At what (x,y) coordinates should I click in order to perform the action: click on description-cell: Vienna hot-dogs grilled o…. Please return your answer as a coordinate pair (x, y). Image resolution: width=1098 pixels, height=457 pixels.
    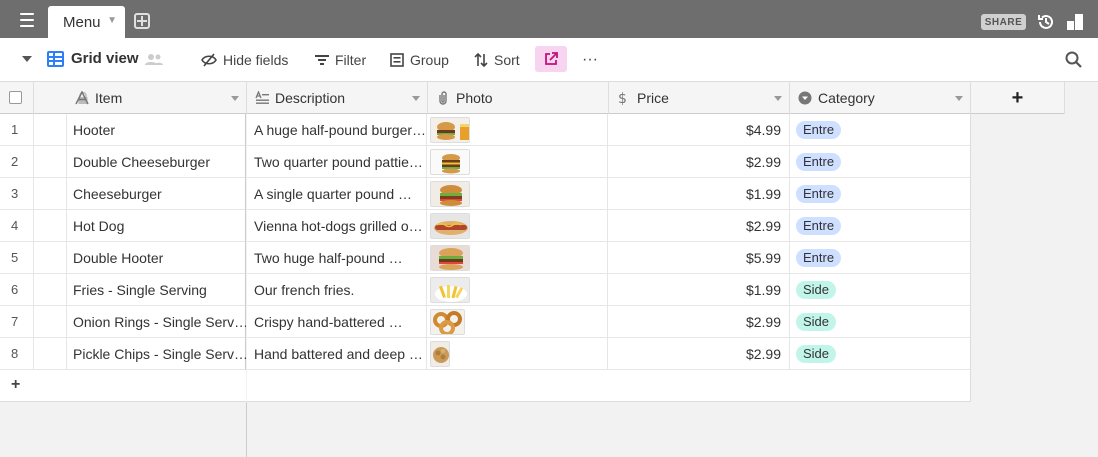
    Looking at the image, I should click on (337, 225).